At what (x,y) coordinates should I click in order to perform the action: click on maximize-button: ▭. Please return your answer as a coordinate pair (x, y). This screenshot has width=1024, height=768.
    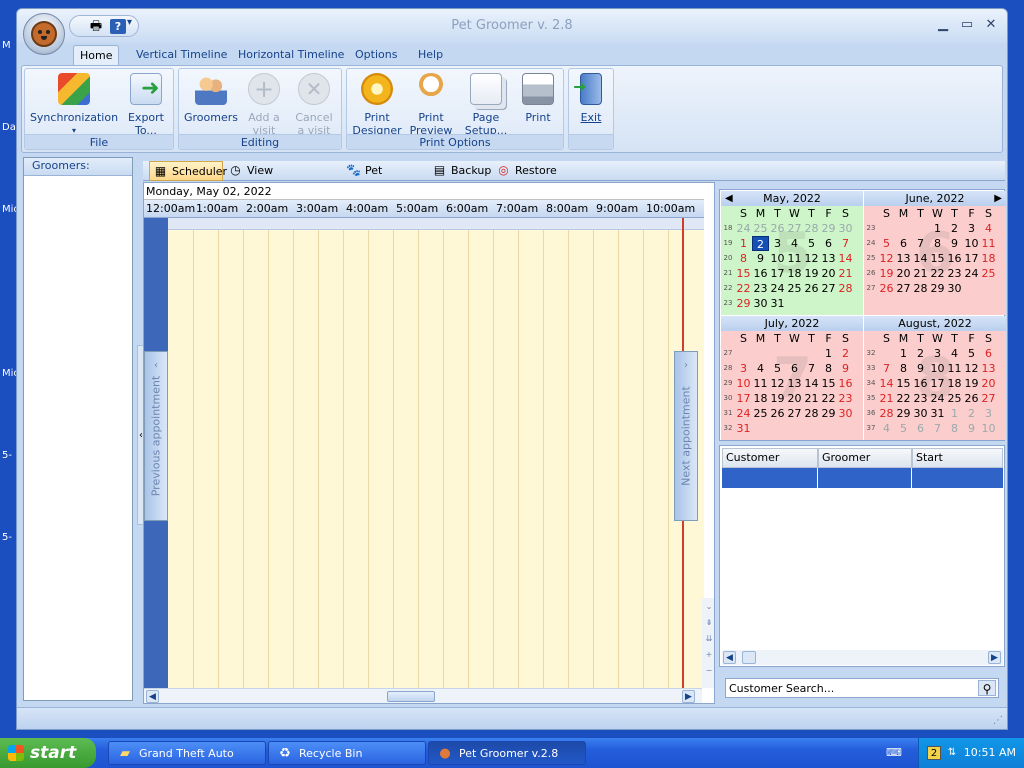
    Looking at the image, I should click on (967, 25).